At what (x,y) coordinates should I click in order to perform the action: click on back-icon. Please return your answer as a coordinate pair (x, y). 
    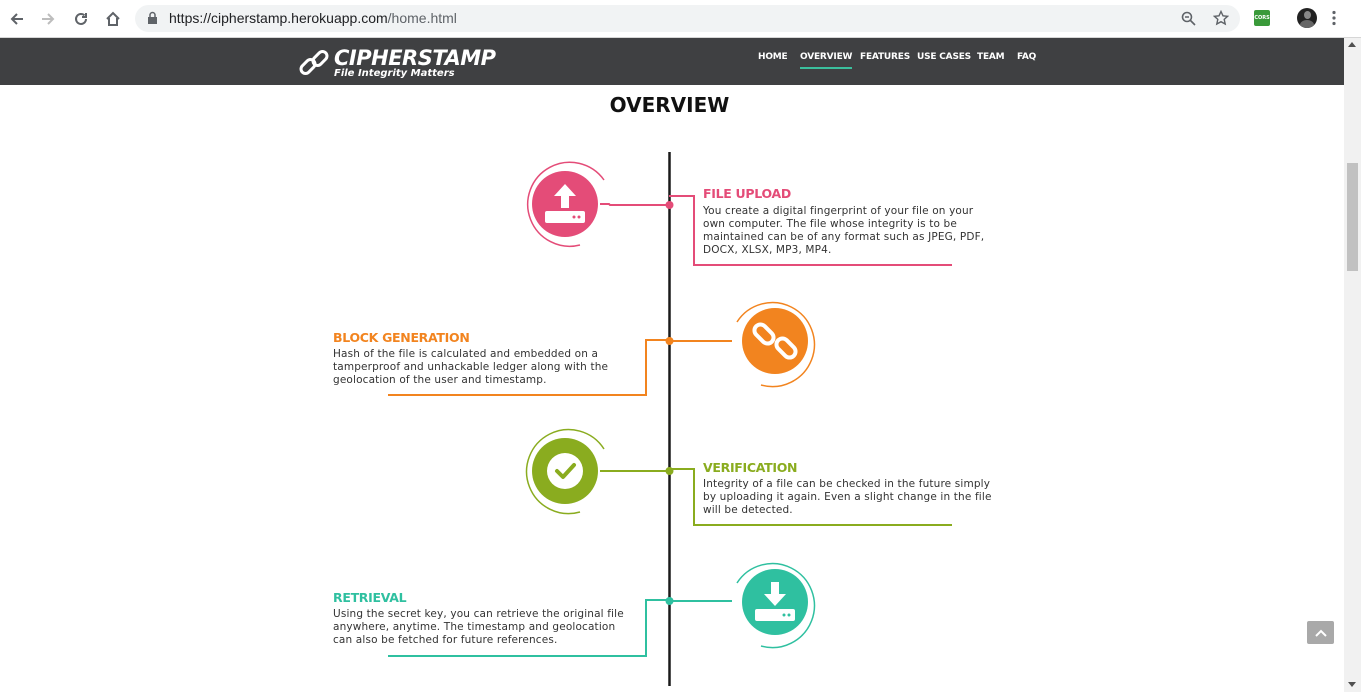
    Looking at the image, I should click on (17, 19).